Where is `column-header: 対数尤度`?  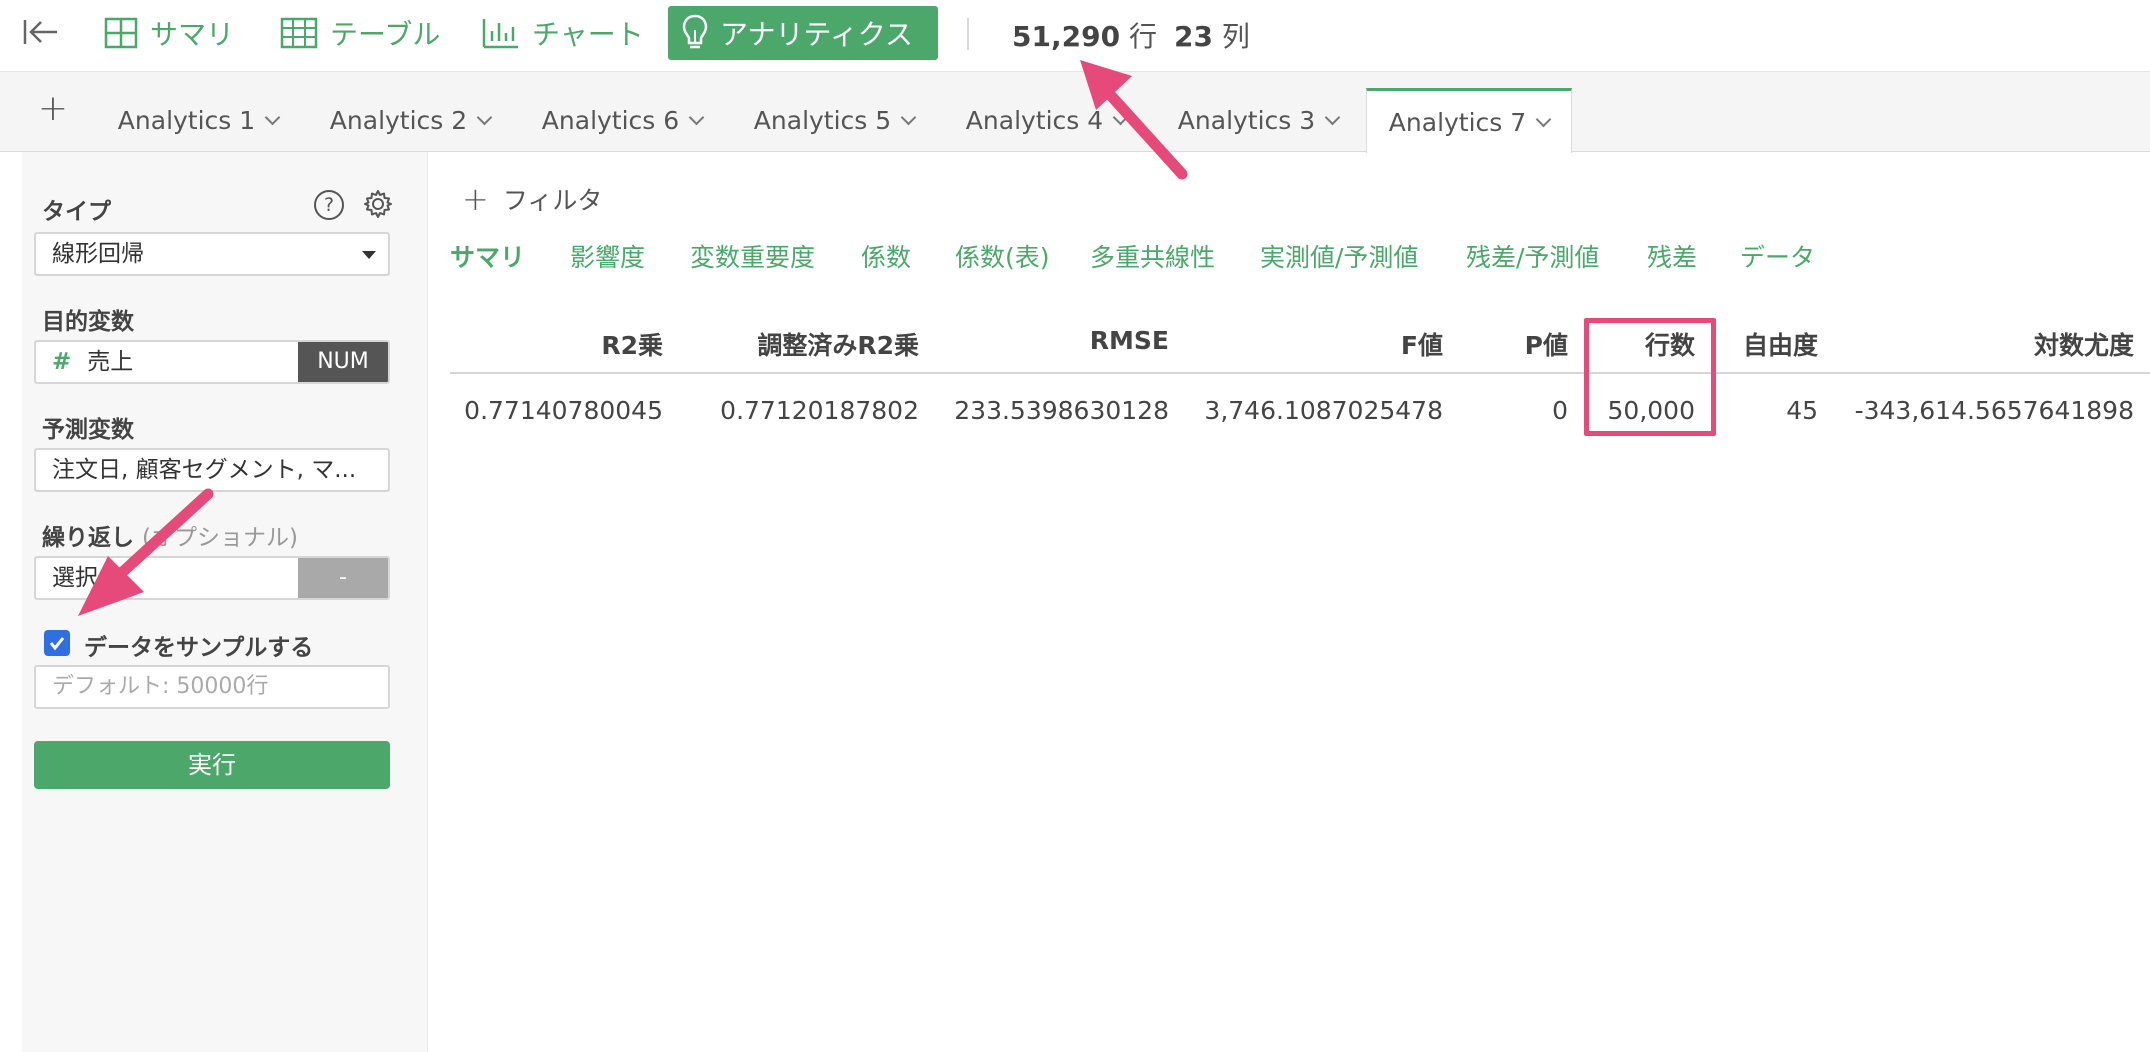 column-header: 対数尤度 is located at coordinates (2083, 345).